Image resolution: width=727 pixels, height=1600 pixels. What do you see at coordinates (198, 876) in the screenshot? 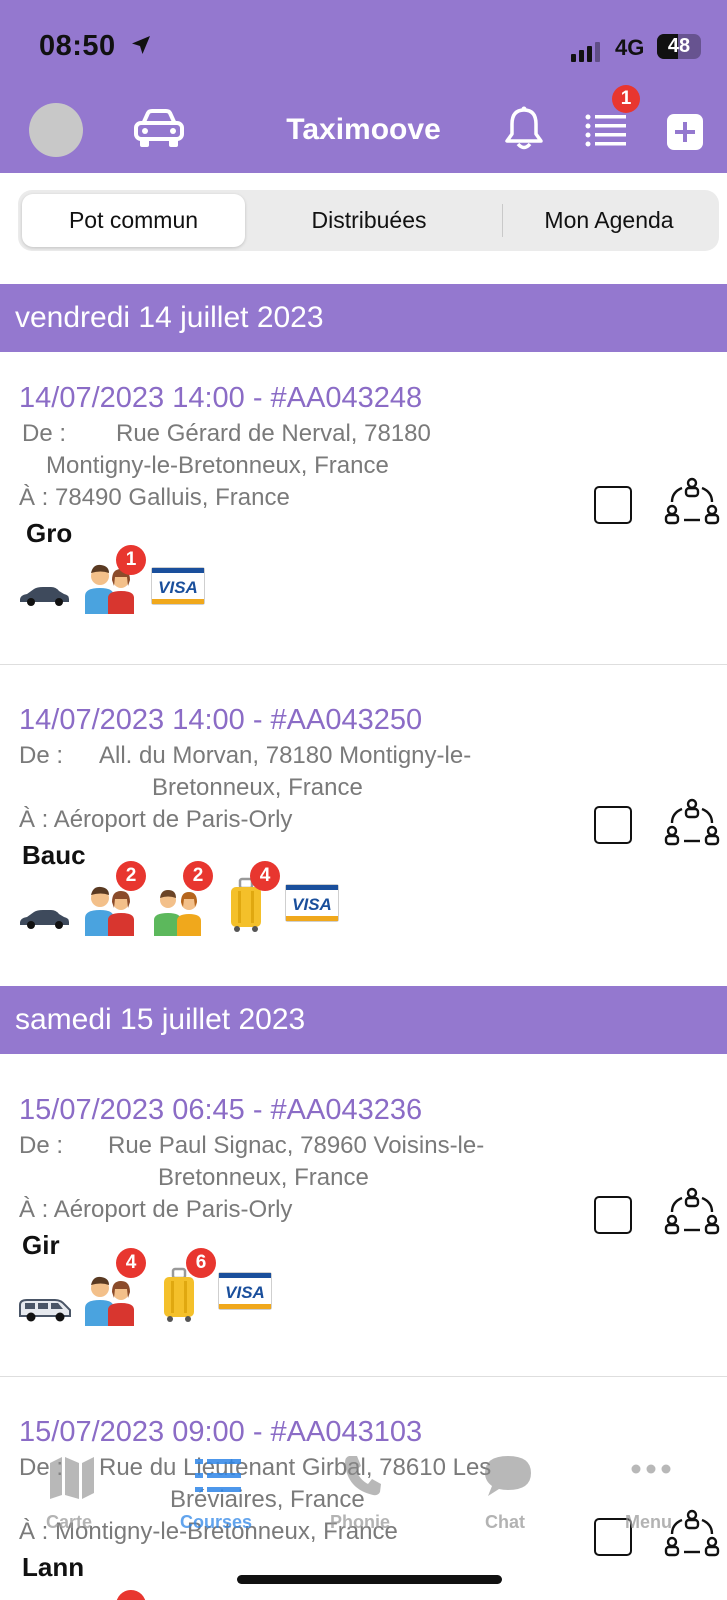
I see `child-count-badge: 2` at bounding box center [198, 876].